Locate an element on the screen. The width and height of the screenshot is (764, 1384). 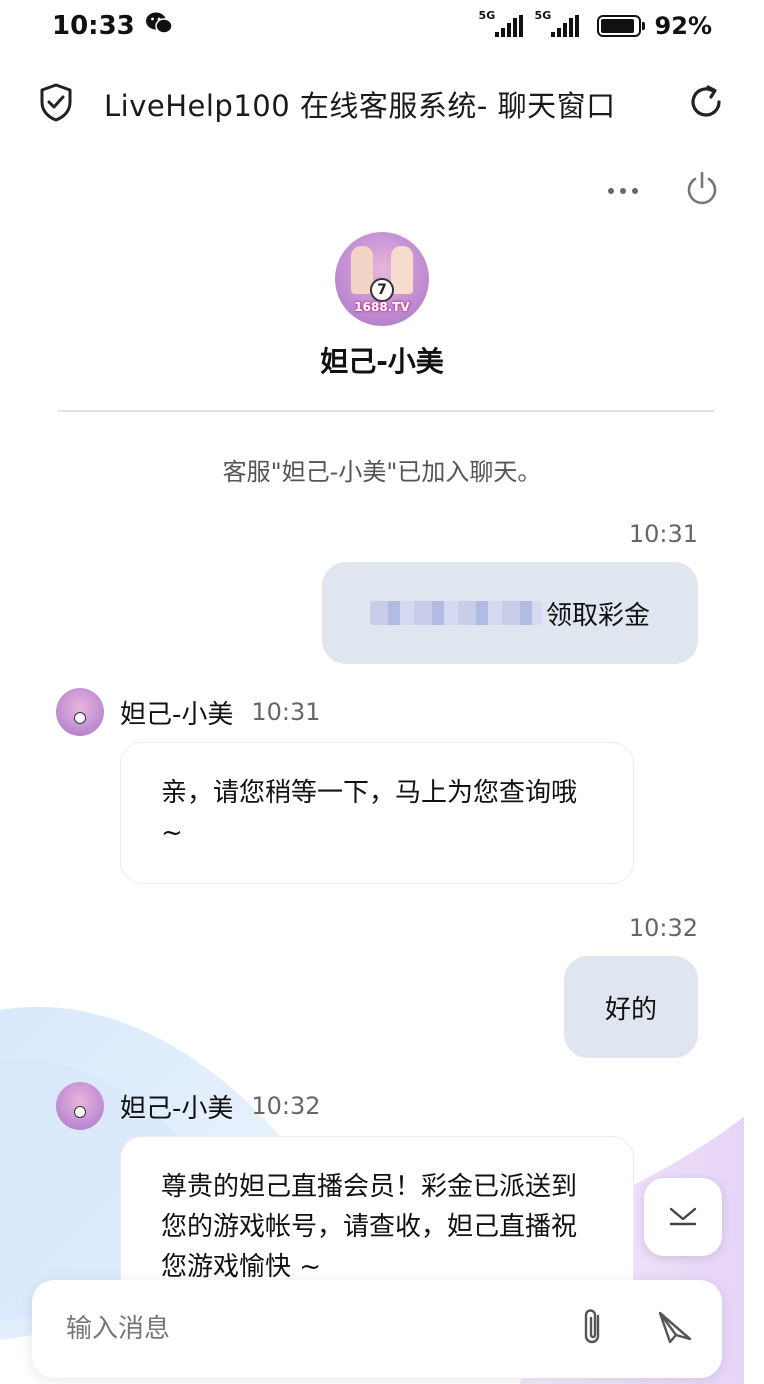
message-input-bar is located at coordinates (377, 1329).